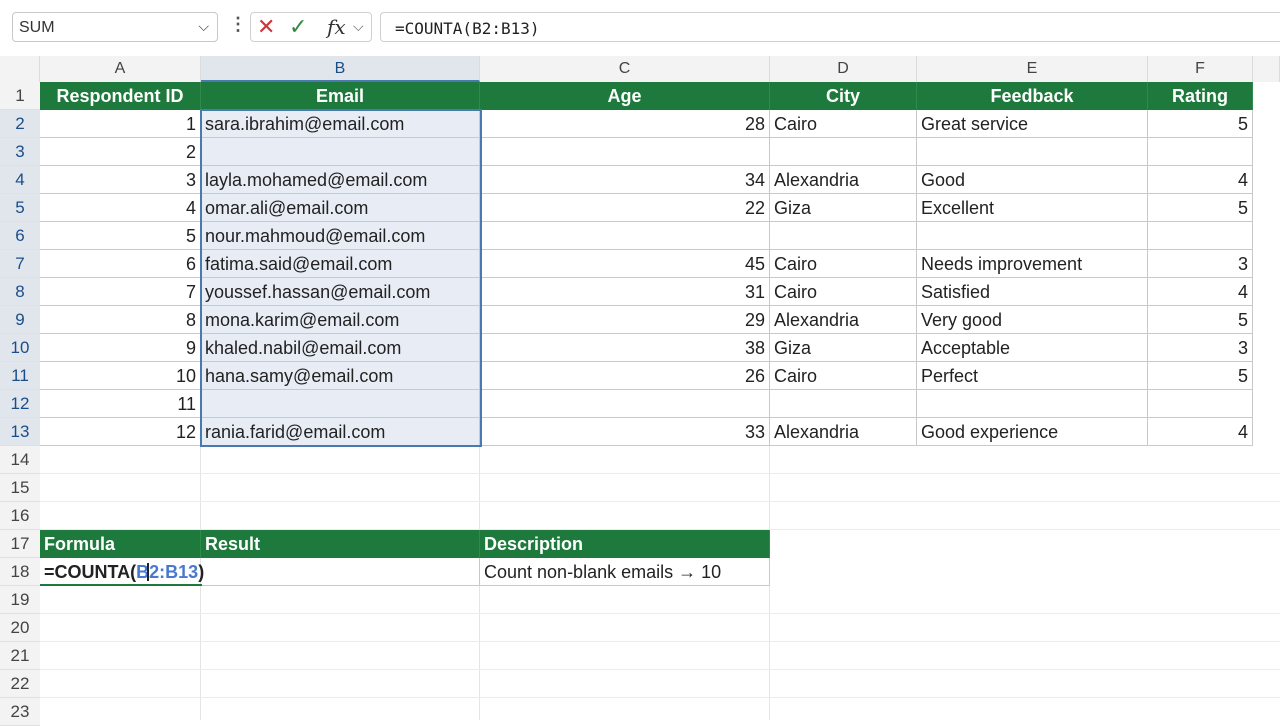  What do you see at coordinates (1032, 348) in the screenshot?
I see `feedback-cell: Acceptable` at bounding box center [1032, 348].